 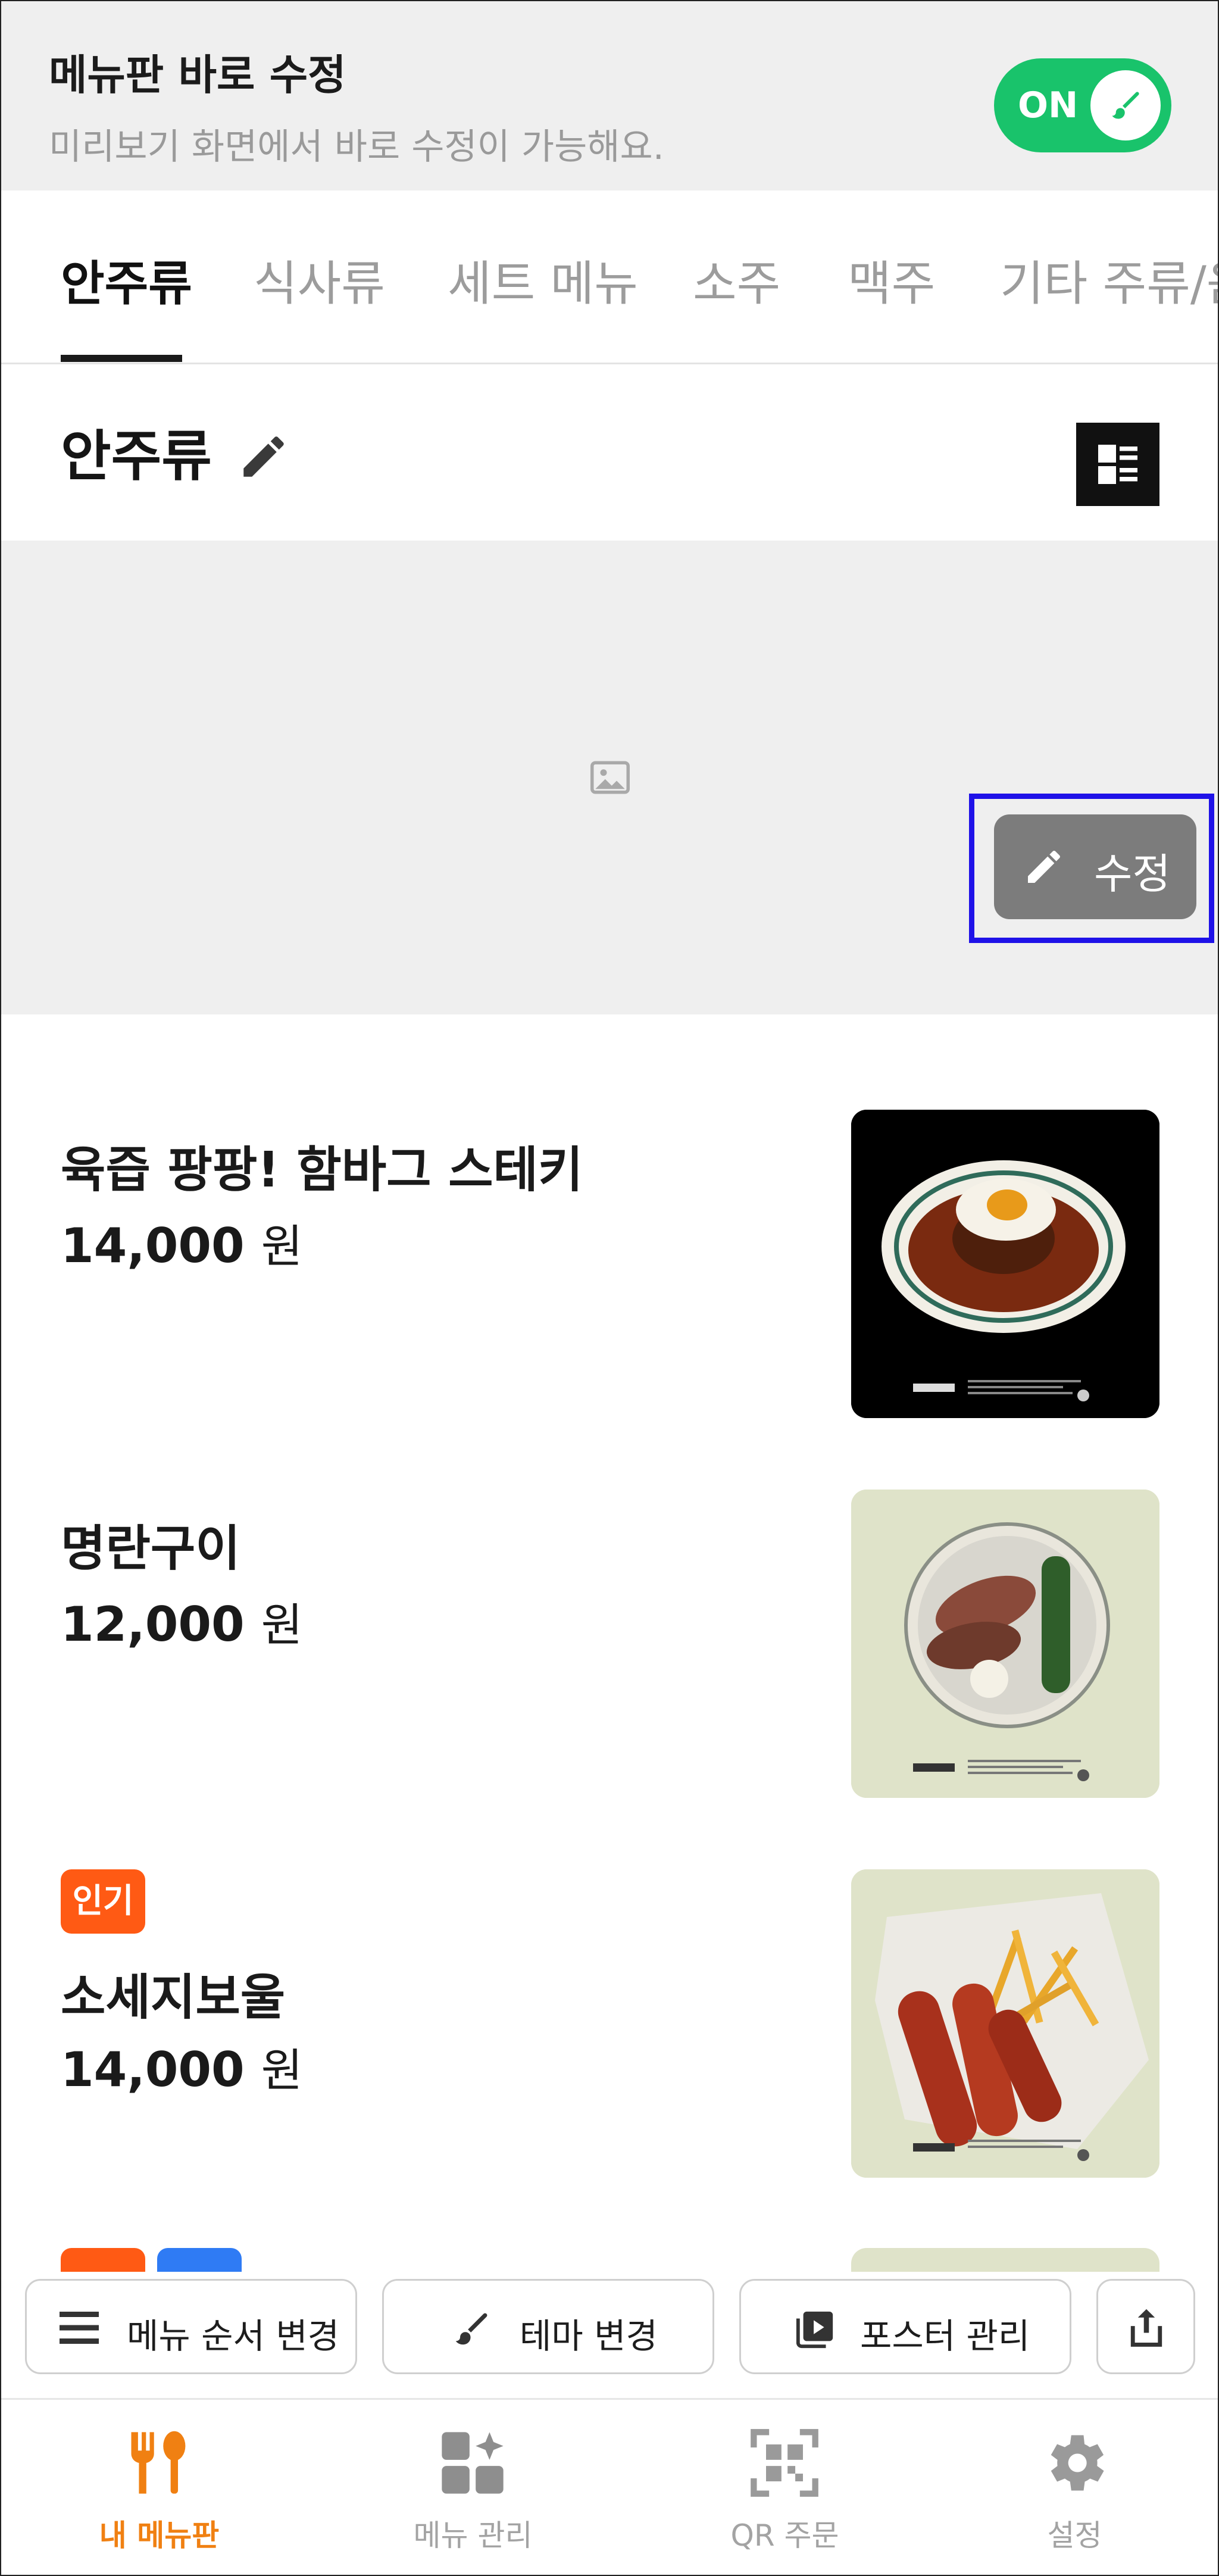 What do you see at coordinates (153, 1624) in the screenshot?
I see `price-value: 12,000` at bounding box center [153, 1624].